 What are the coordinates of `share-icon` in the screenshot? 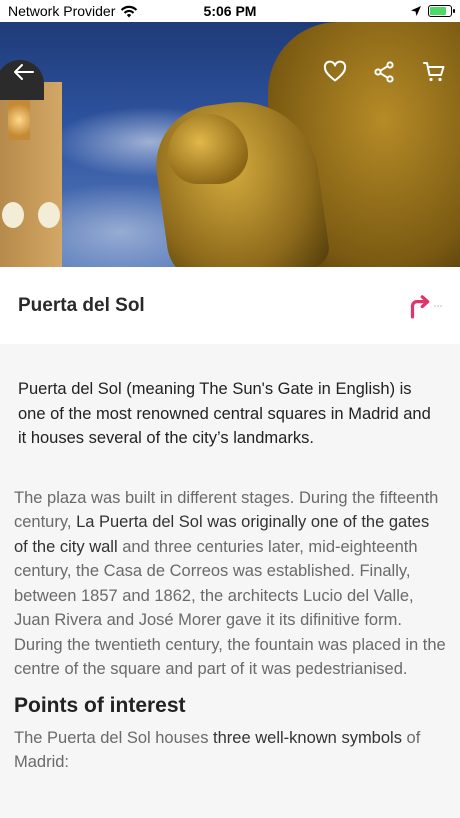 It's located at (384, 72).